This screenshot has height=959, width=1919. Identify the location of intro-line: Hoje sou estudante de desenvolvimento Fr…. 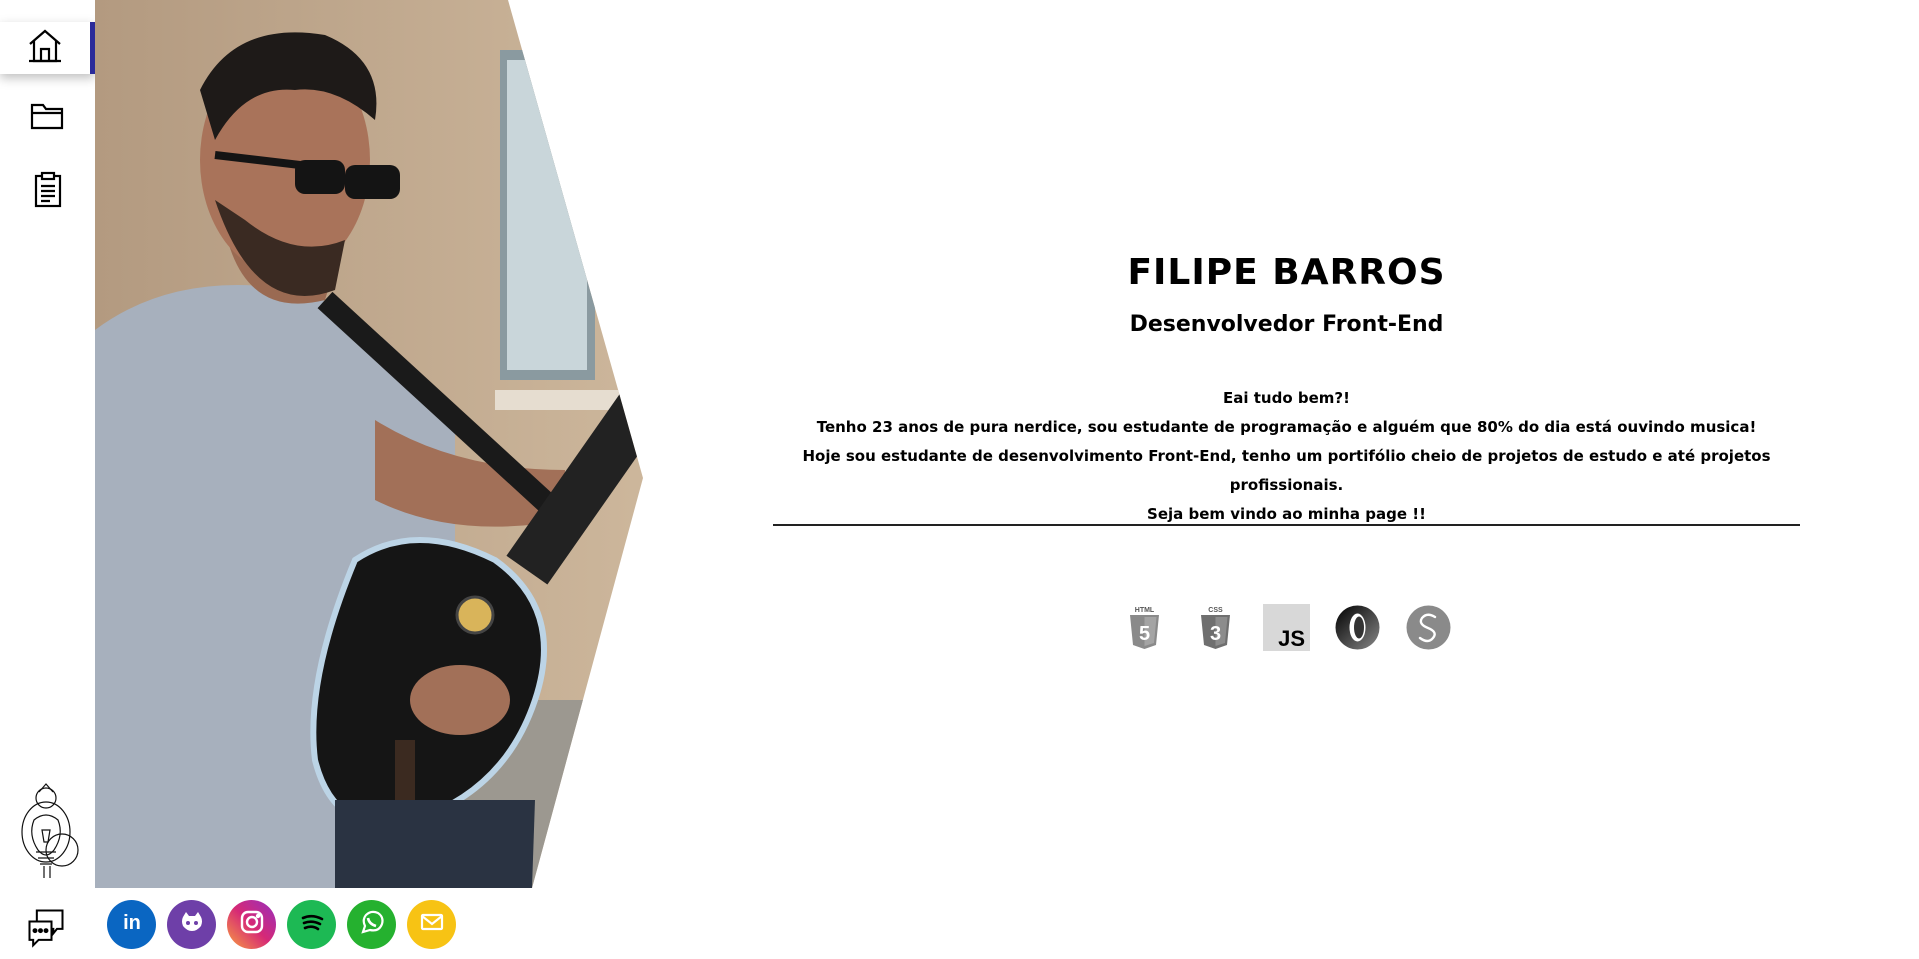
(1286, 470).